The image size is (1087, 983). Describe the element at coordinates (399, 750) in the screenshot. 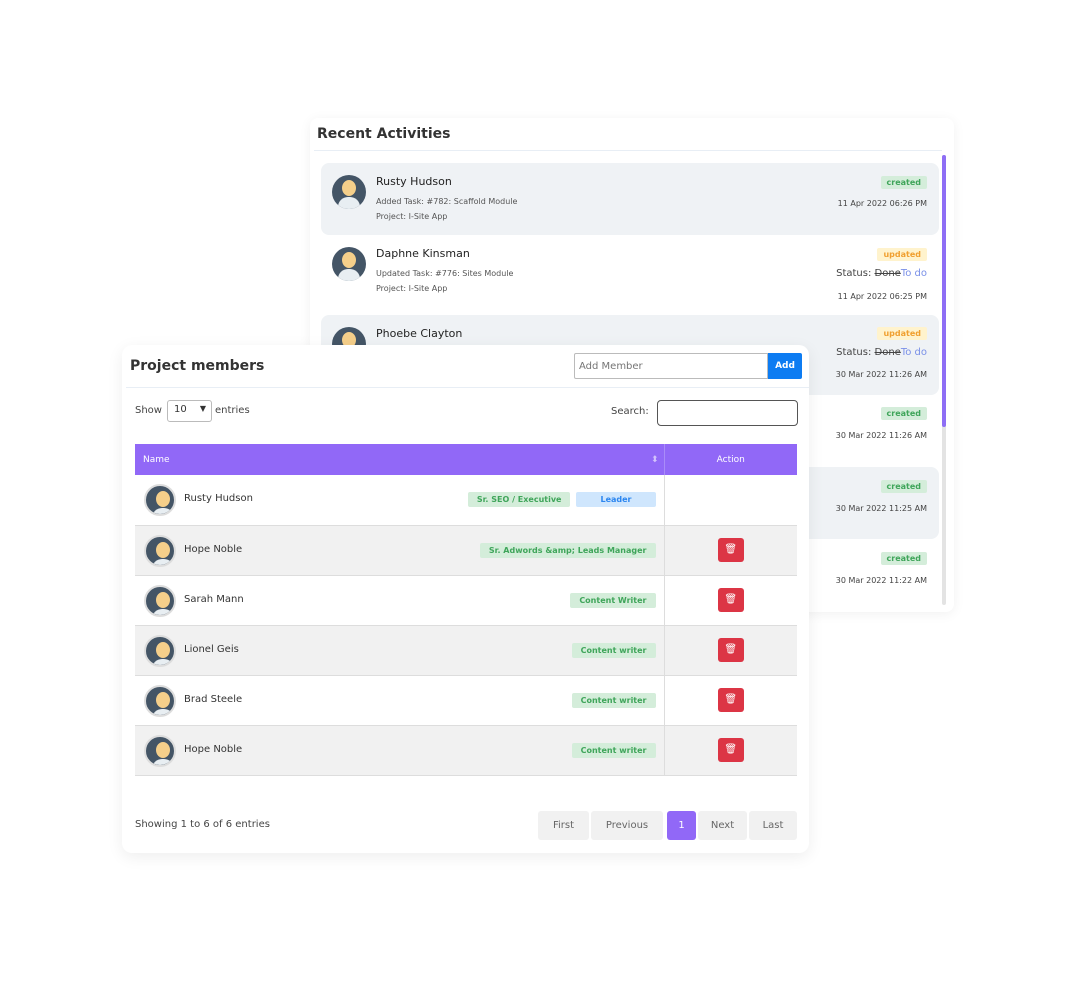

I see `member-cell: Hope Noble Content writer` at that location.